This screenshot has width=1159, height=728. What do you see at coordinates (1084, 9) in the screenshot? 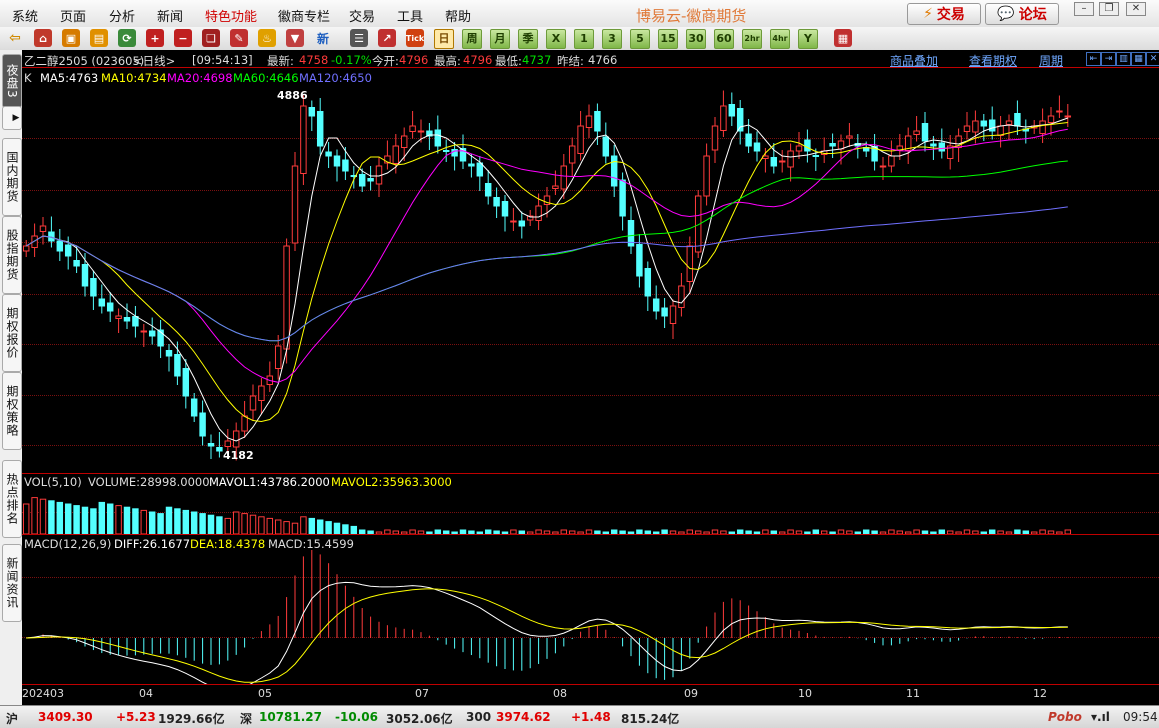
I see `minimize-icon: –` at bounding box center [1084, 9].